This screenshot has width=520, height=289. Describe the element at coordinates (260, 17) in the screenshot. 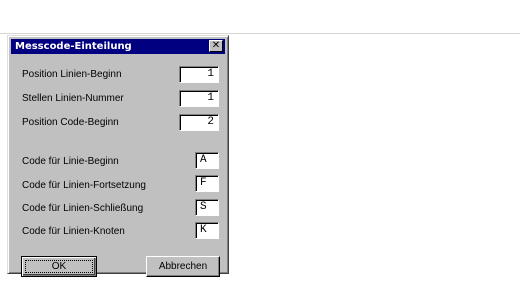

I see `top-bar` at that location.